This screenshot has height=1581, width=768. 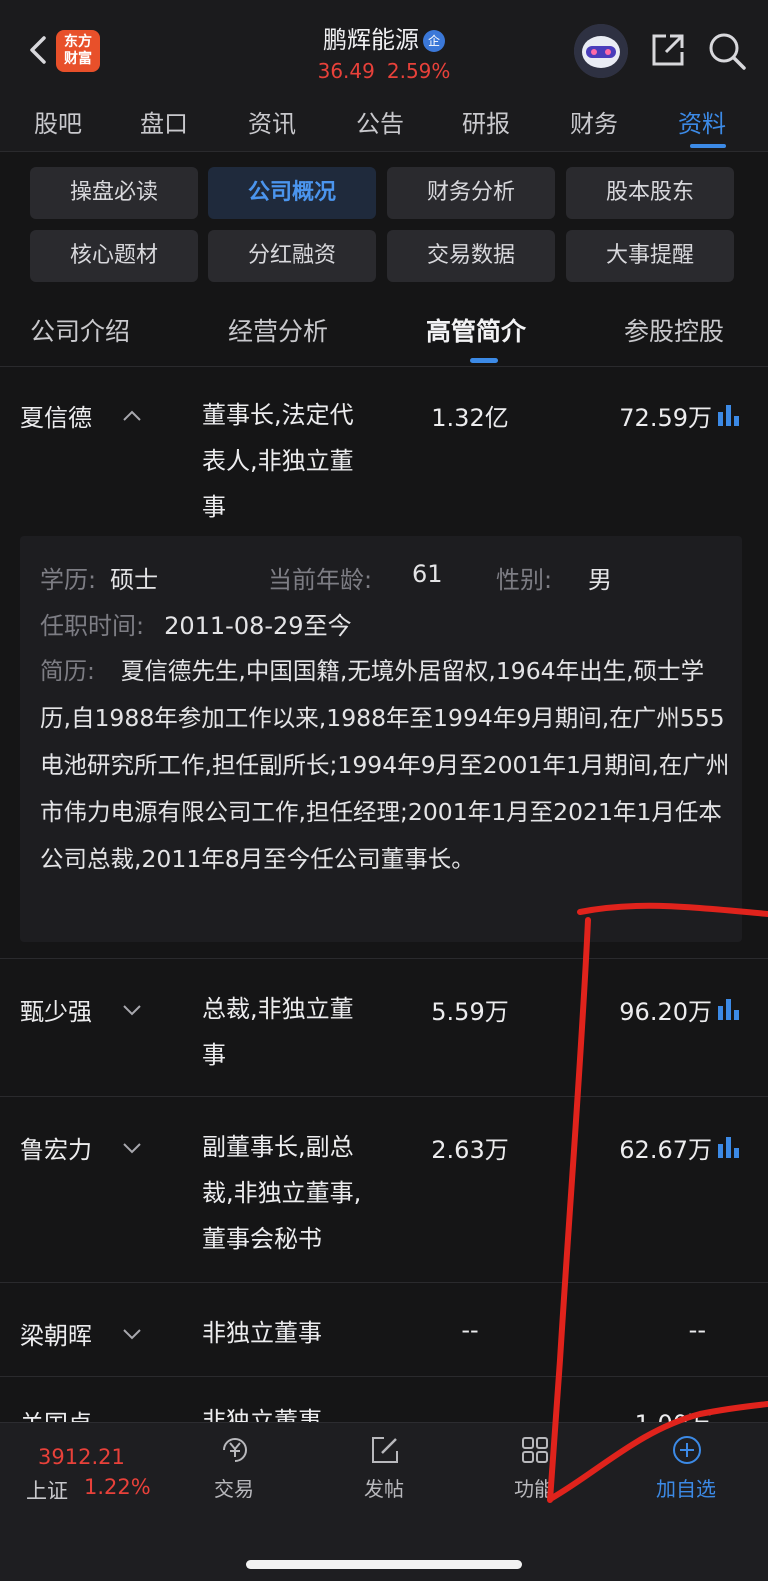 I want to click on nav-function: 功能, so click(x=534, y=1487).